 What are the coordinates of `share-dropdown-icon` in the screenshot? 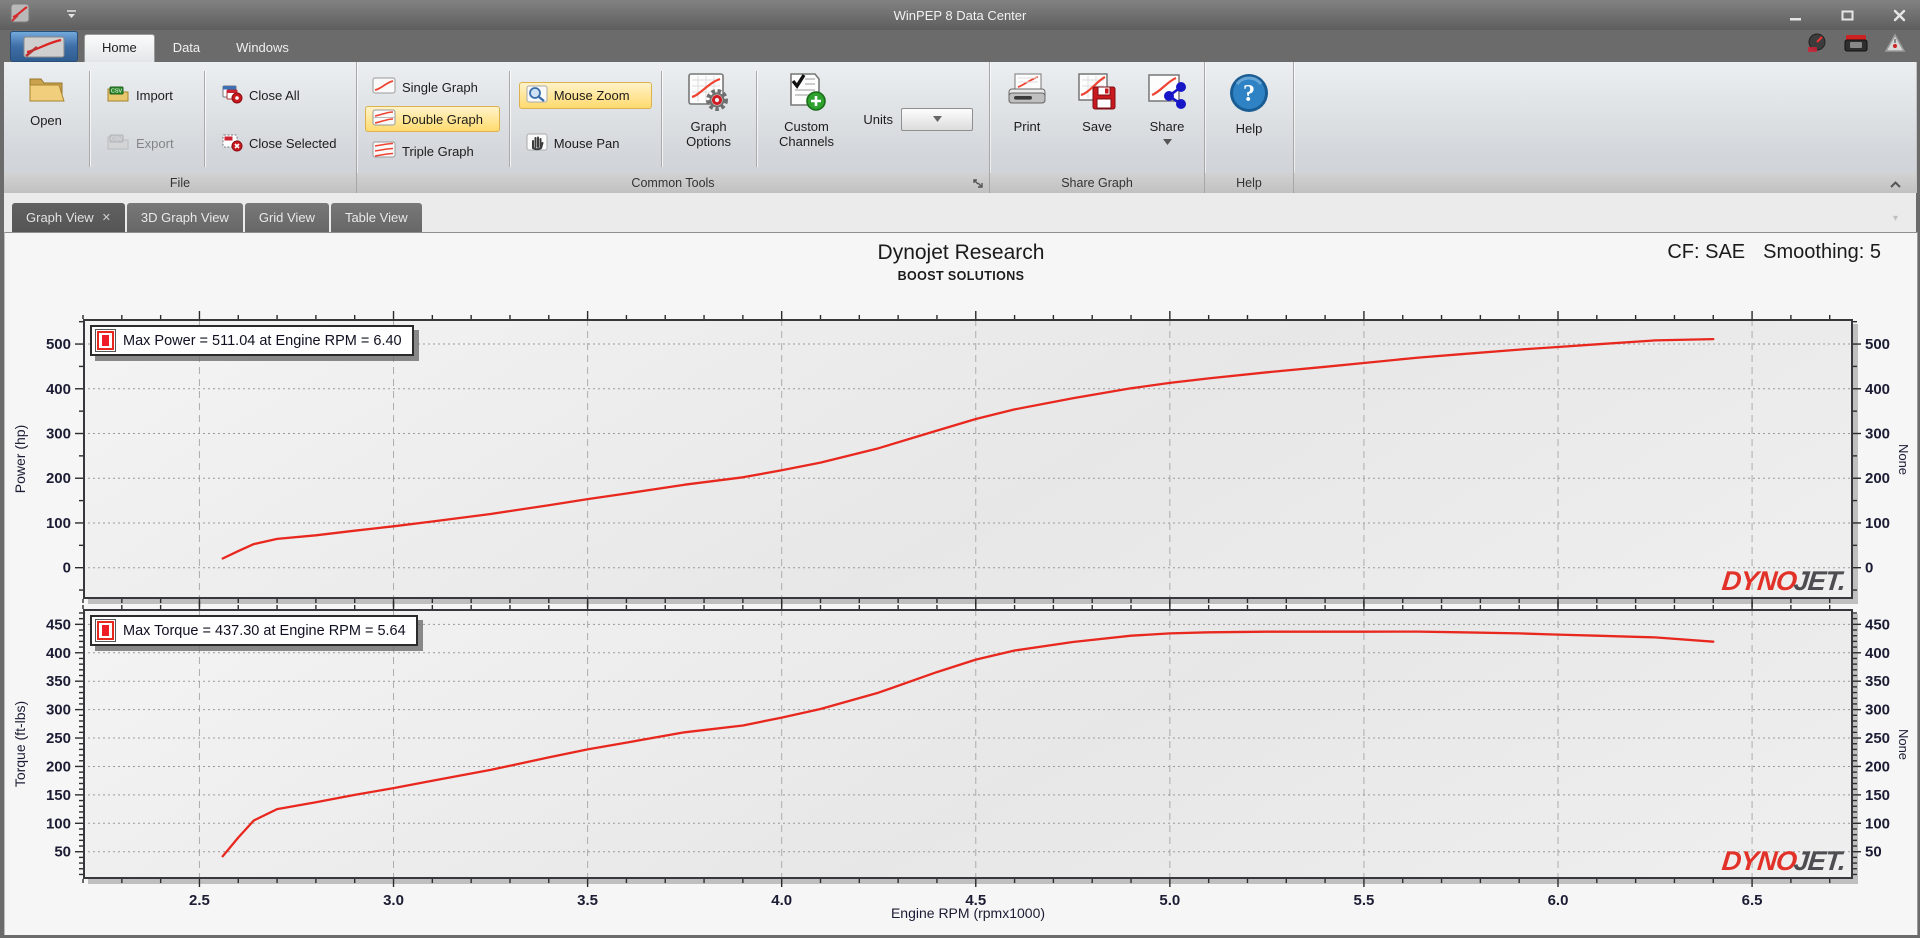 It's located at (1167, 142).